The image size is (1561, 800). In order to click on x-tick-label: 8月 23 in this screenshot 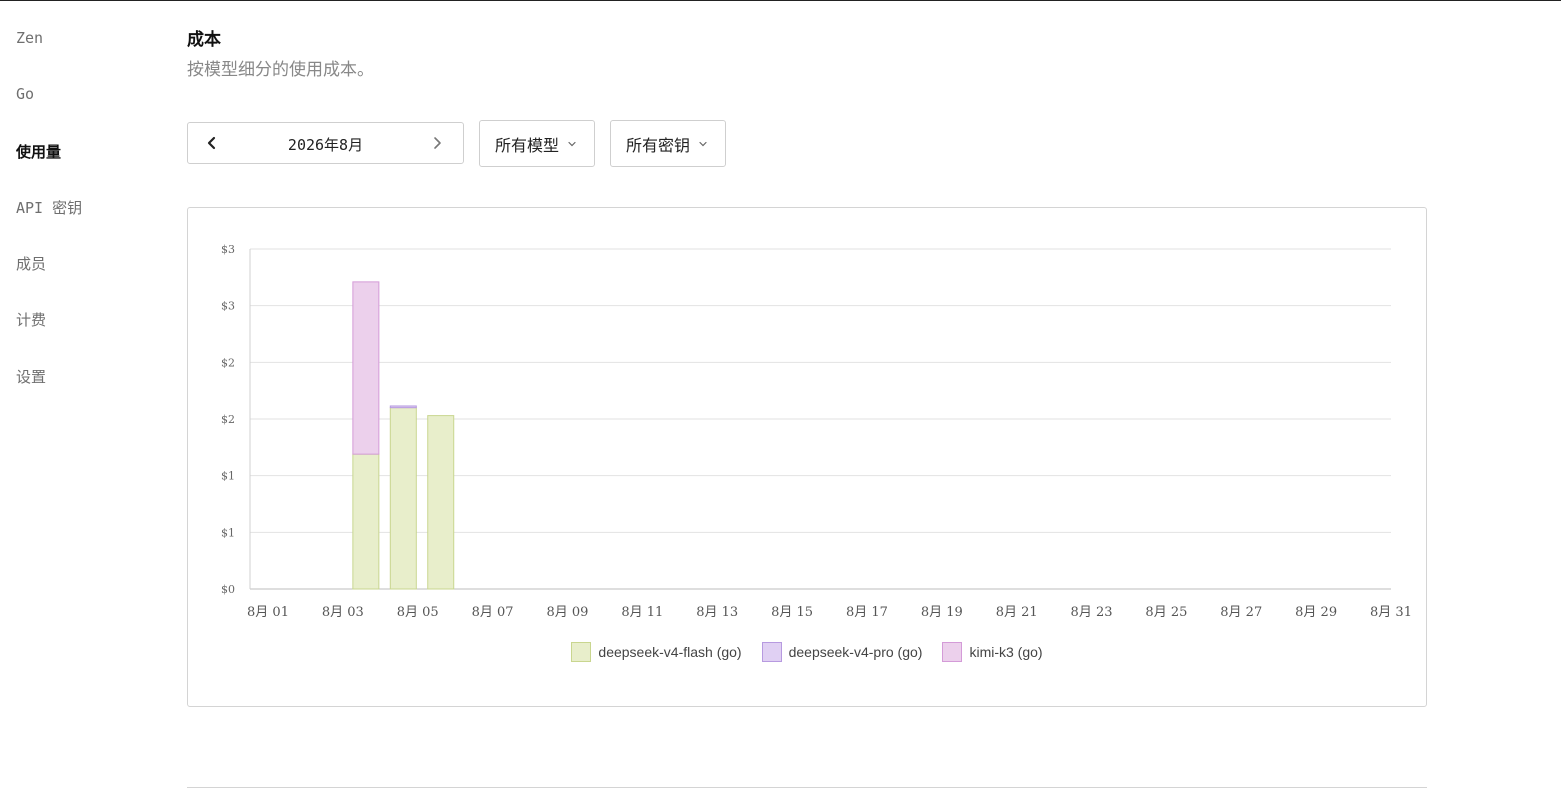, I will do `click(1092, 612)`.